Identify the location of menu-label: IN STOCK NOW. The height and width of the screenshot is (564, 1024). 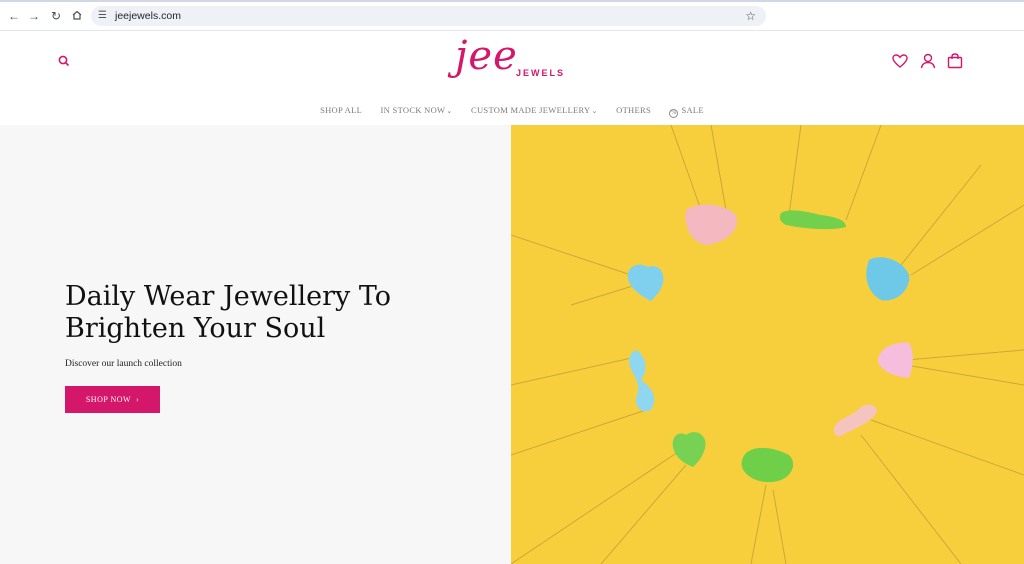
(413, 110).